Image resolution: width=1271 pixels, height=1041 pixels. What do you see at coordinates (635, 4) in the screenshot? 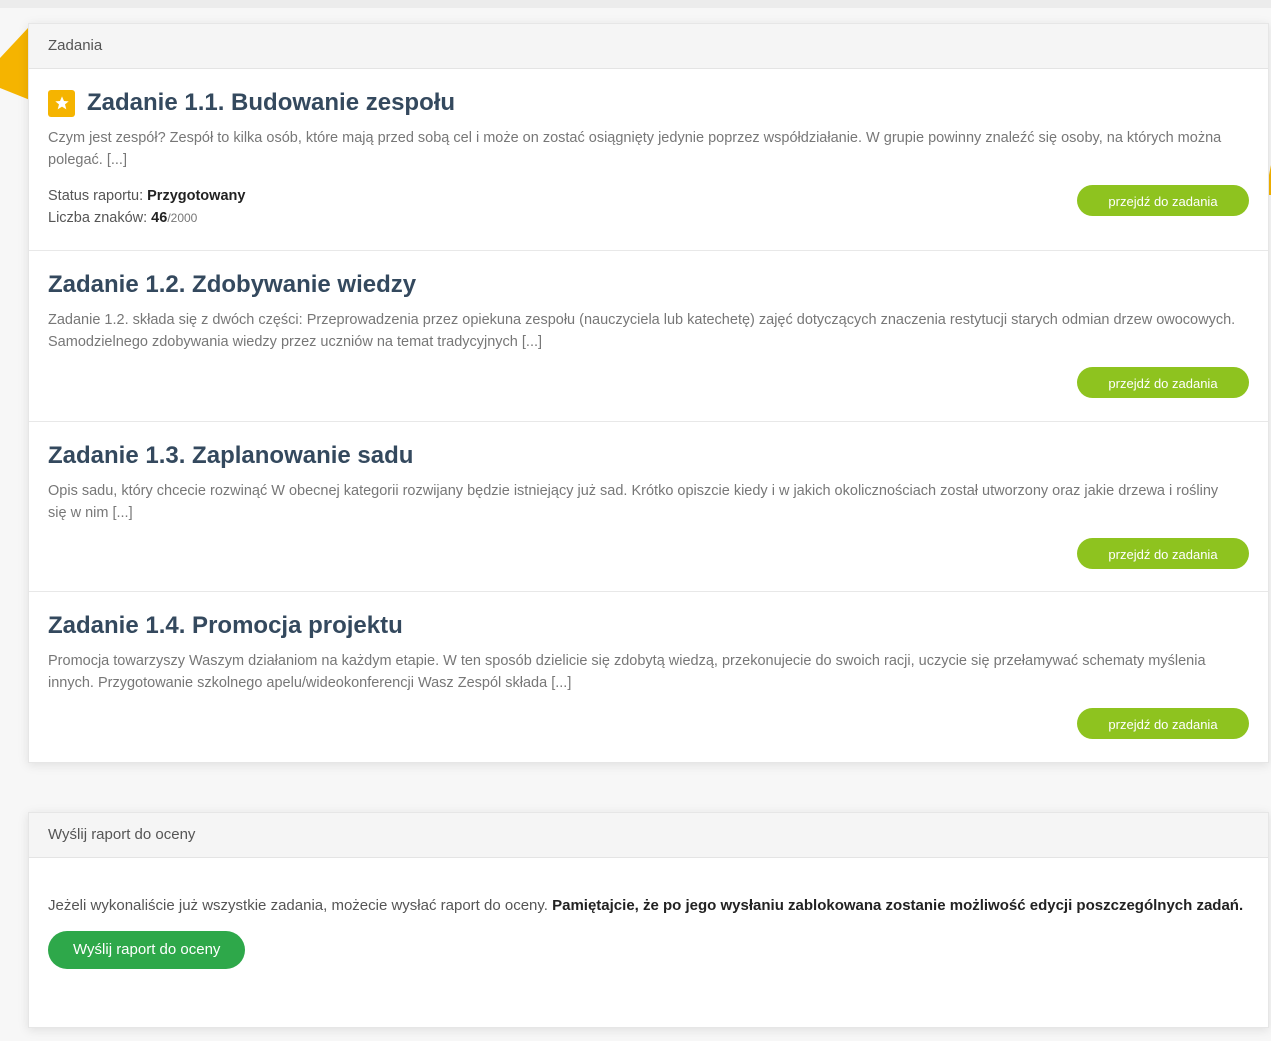
I see `top-strip` at bounding box center [635, 4].